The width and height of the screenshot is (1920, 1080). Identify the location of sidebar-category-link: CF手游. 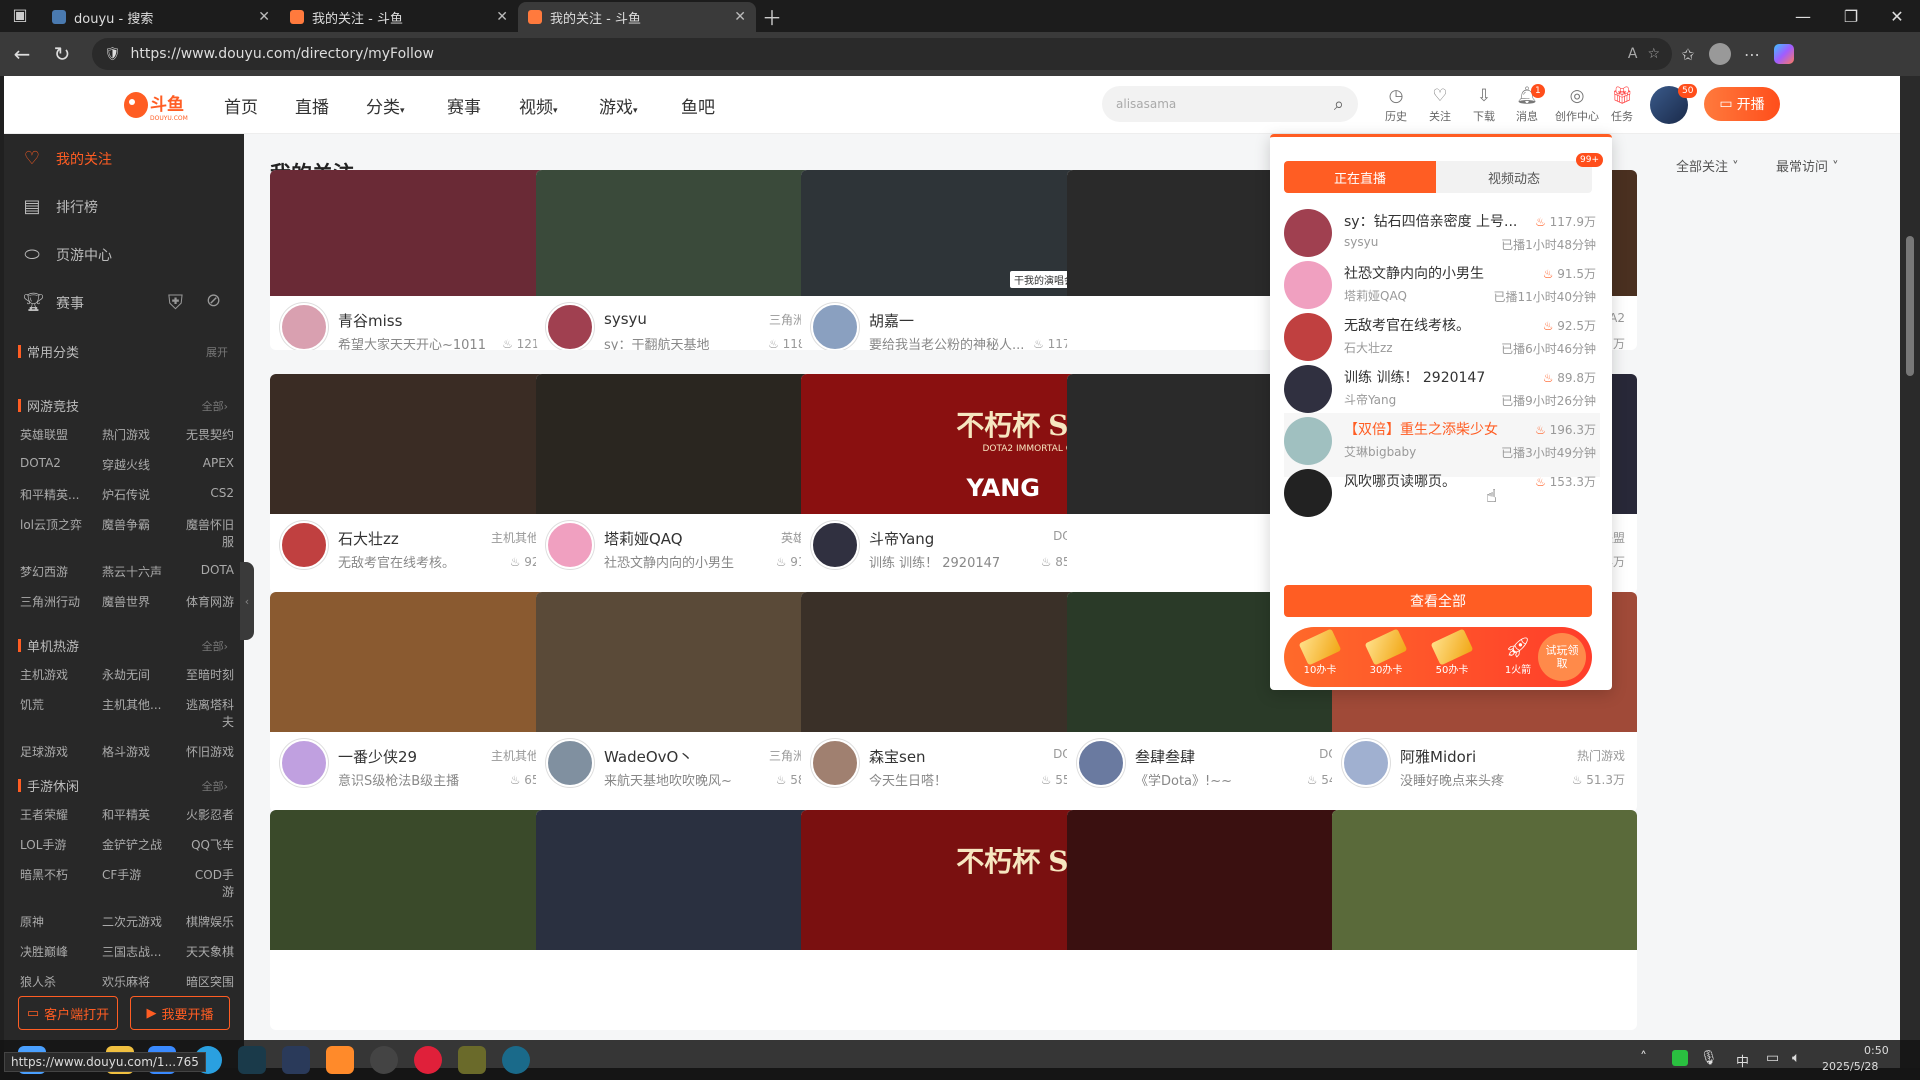
(143, 883).